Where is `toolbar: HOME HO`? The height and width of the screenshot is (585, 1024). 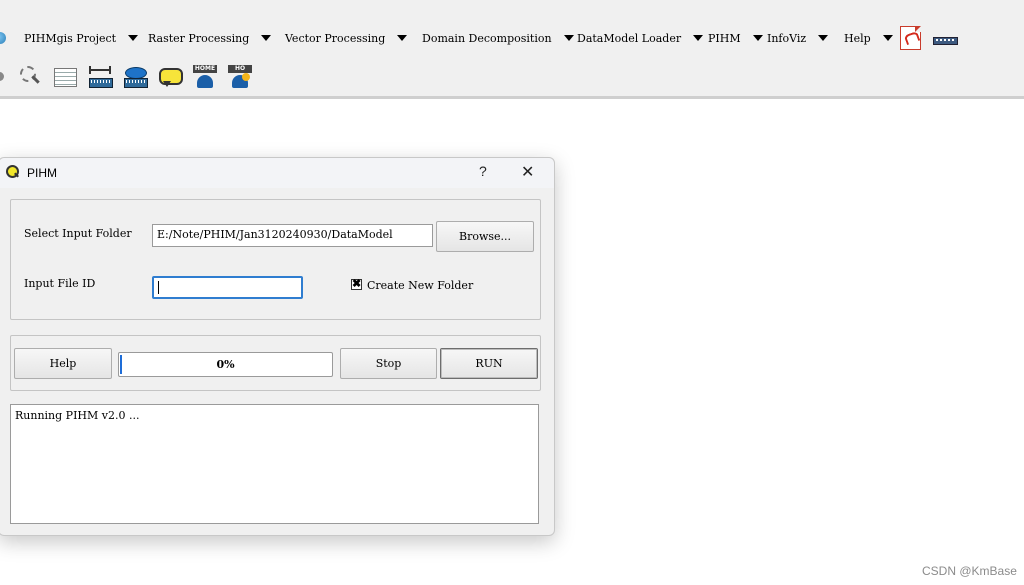
toolbar: HOME HO is located at coordinates (512, 78).